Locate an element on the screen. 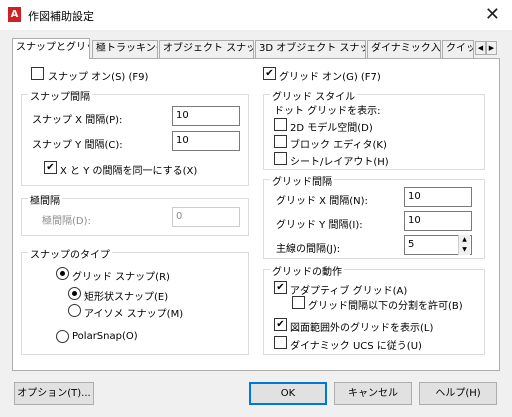  help-button: ヘルプ(H) is located at coordinates (458, 393).